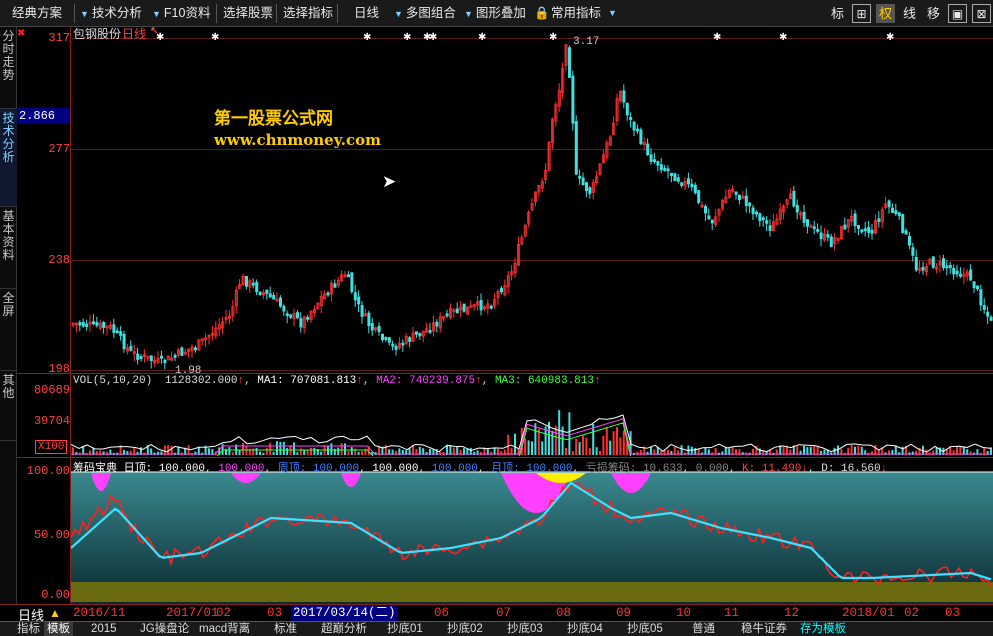 The height and width of the screenshot is (636, 993). I want to click on tab-standard: 标准, so click(285, 629).